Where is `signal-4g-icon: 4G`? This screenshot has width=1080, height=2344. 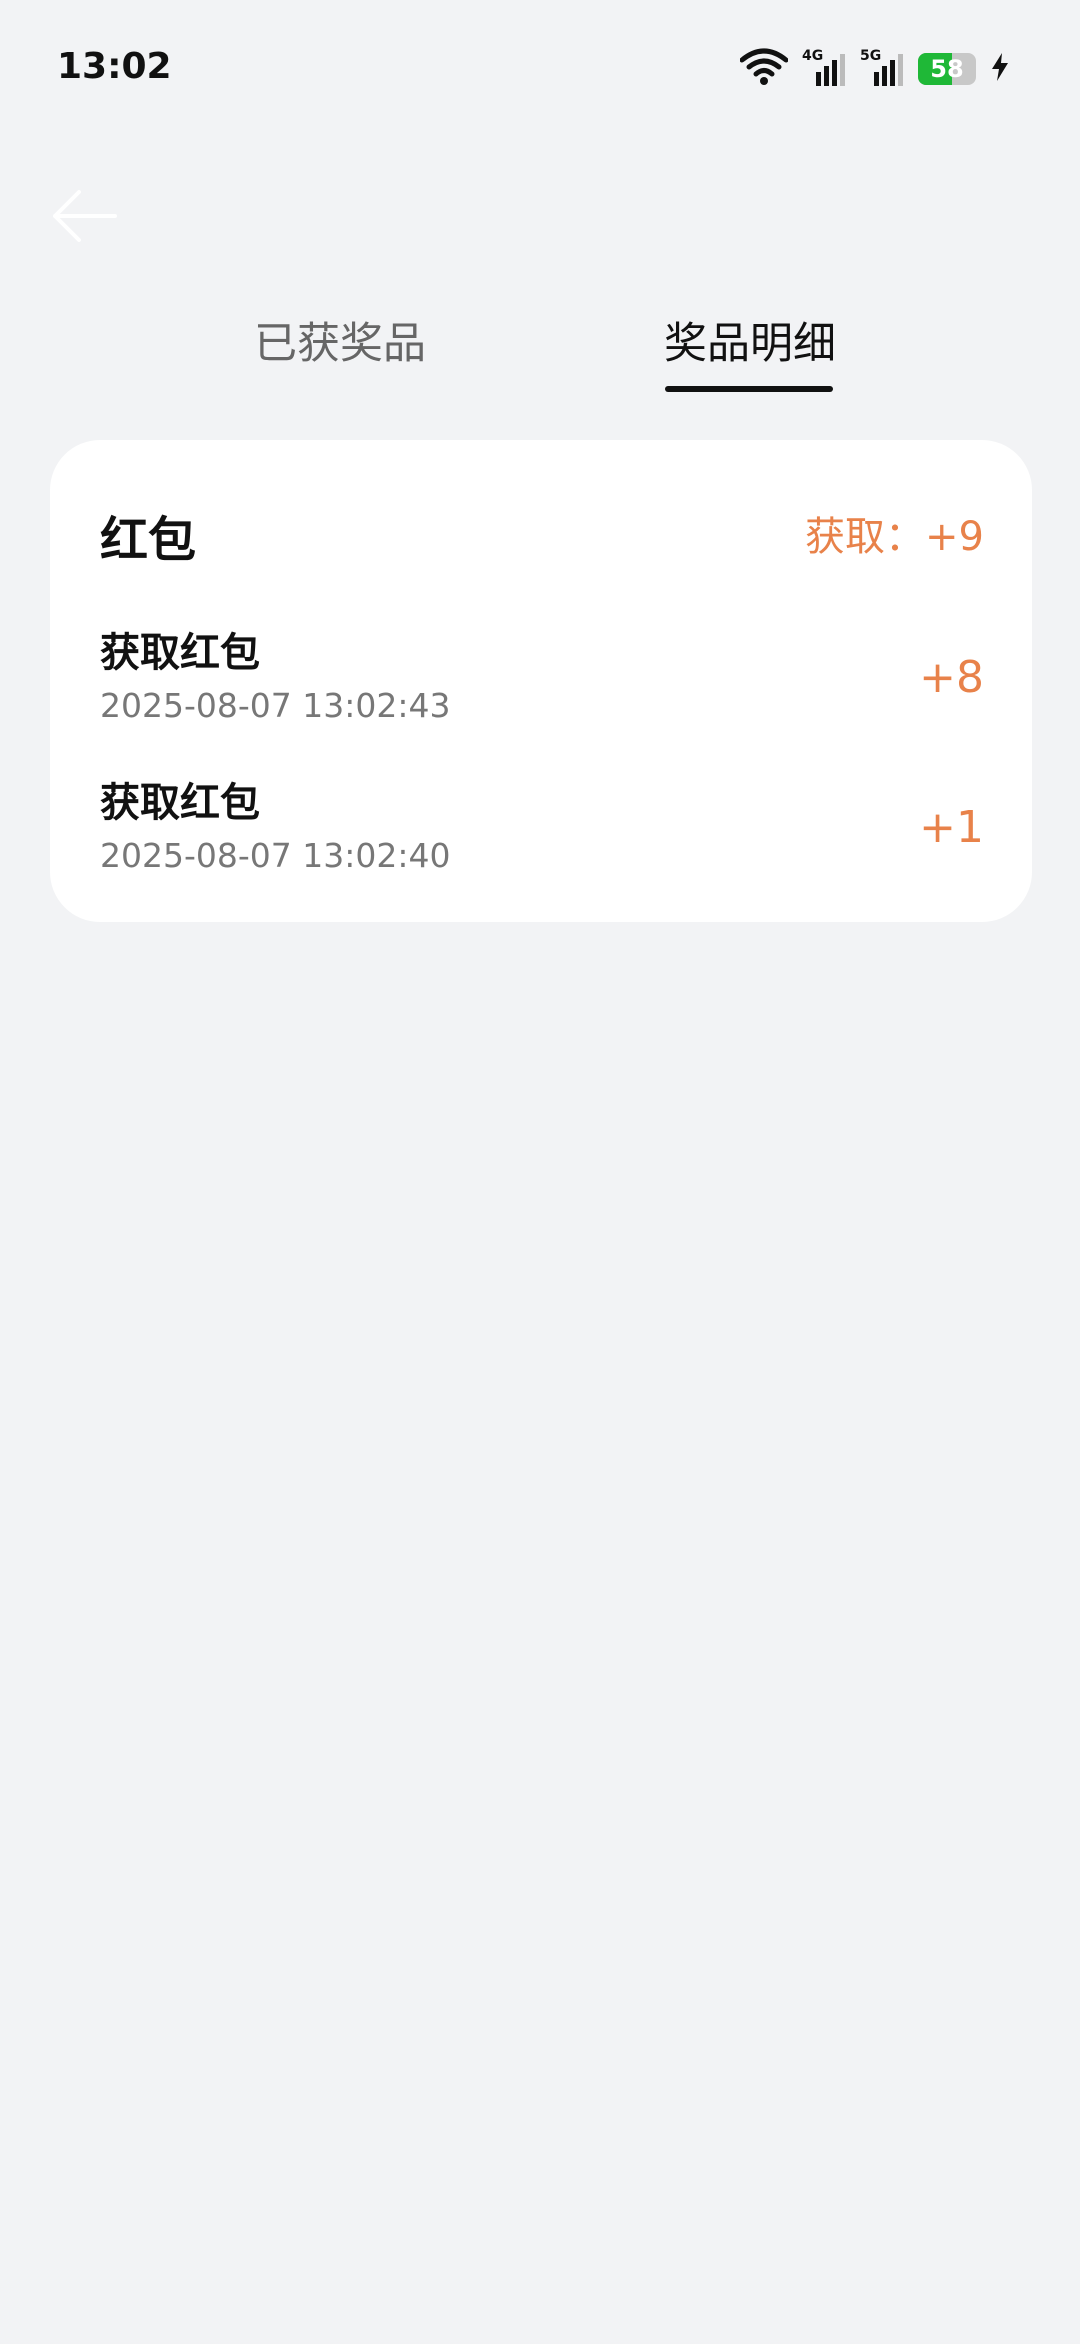
signal-4g-icon: 4G is located at coordinates (824, 68).